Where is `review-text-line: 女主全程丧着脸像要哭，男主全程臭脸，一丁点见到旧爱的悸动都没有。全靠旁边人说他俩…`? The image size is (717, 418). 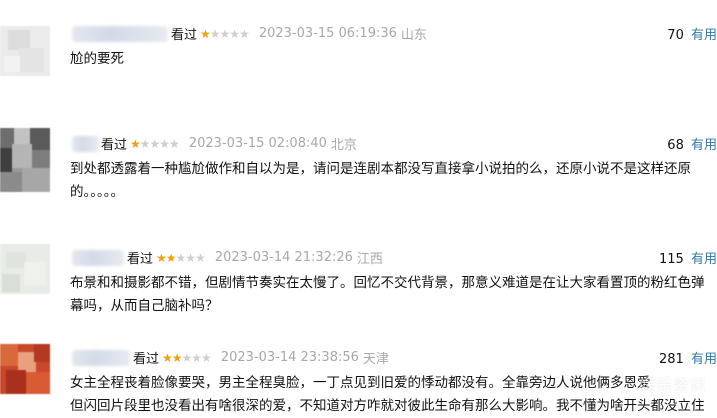 review-text-line: 女主全程丧着脸像要哭，男主全程臭脸，一丁点见到旧爱的悸动都没有。全靠旁边人说他俩… is located at coordinates (360, 383).